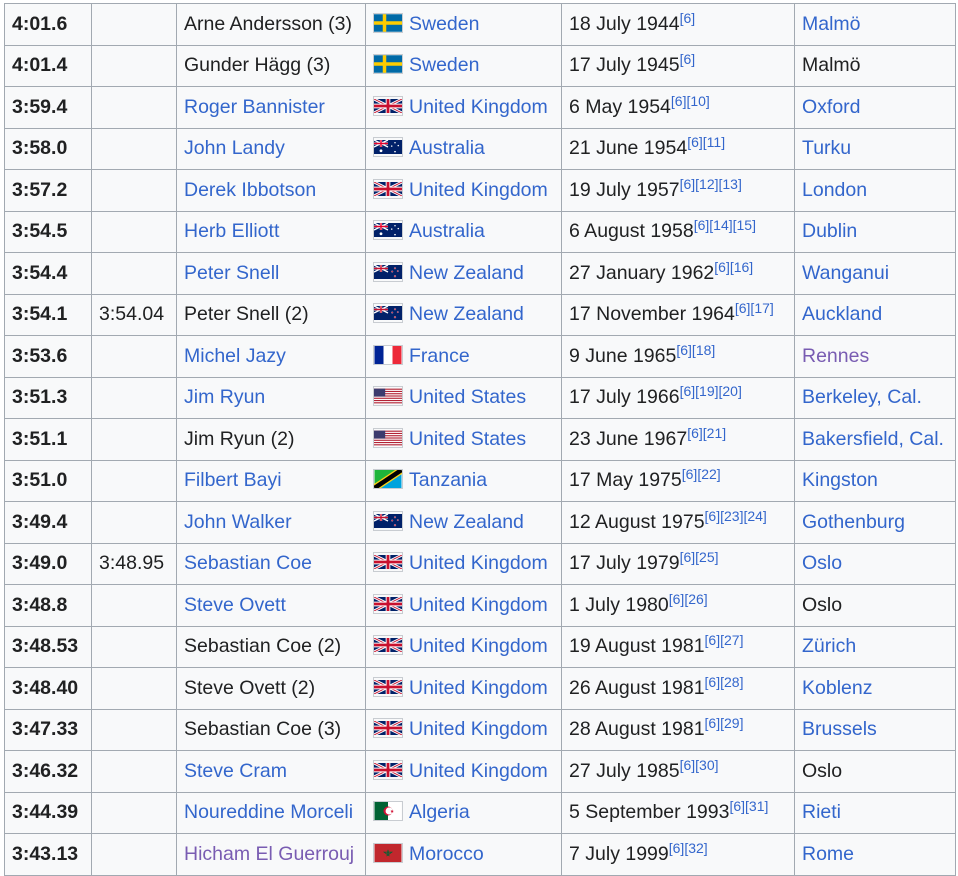 The height and width of the screenshot is (876, 958). I want to click on record-date: 12 August 1975, so click(637, 522).